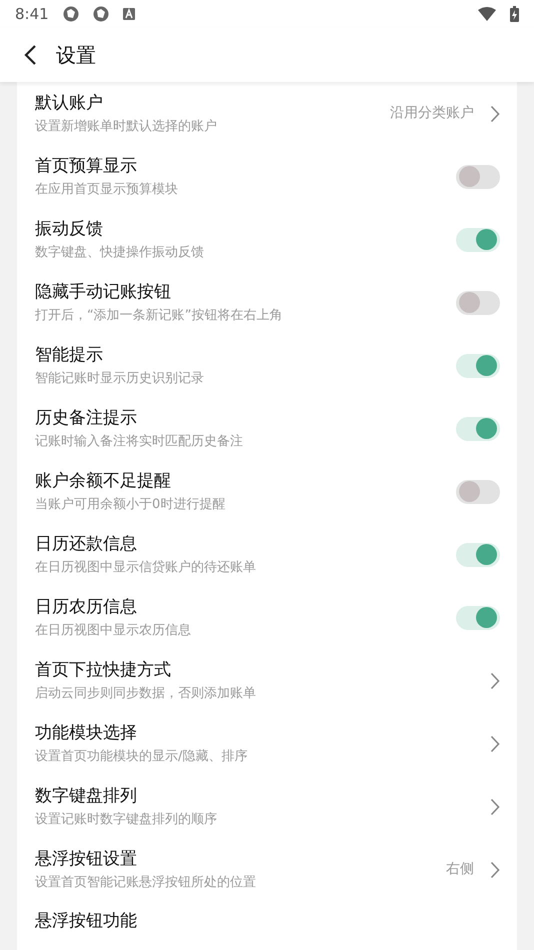  Describe the element at coordinates (86, 607) in the screenshot. I see `setting-title: 日历农历信息` at that location.